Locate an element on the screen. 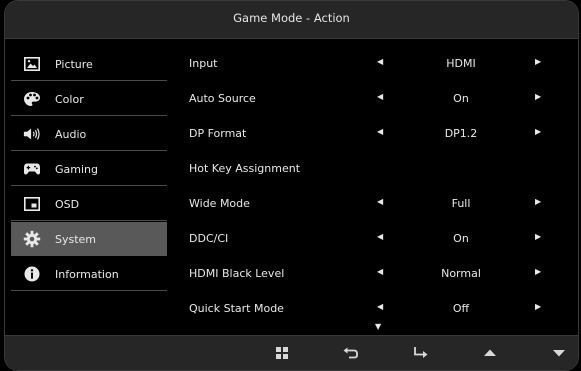 The image size is (581, 371). sidebar-item-label: Picture is located at coordinates (74, 64).